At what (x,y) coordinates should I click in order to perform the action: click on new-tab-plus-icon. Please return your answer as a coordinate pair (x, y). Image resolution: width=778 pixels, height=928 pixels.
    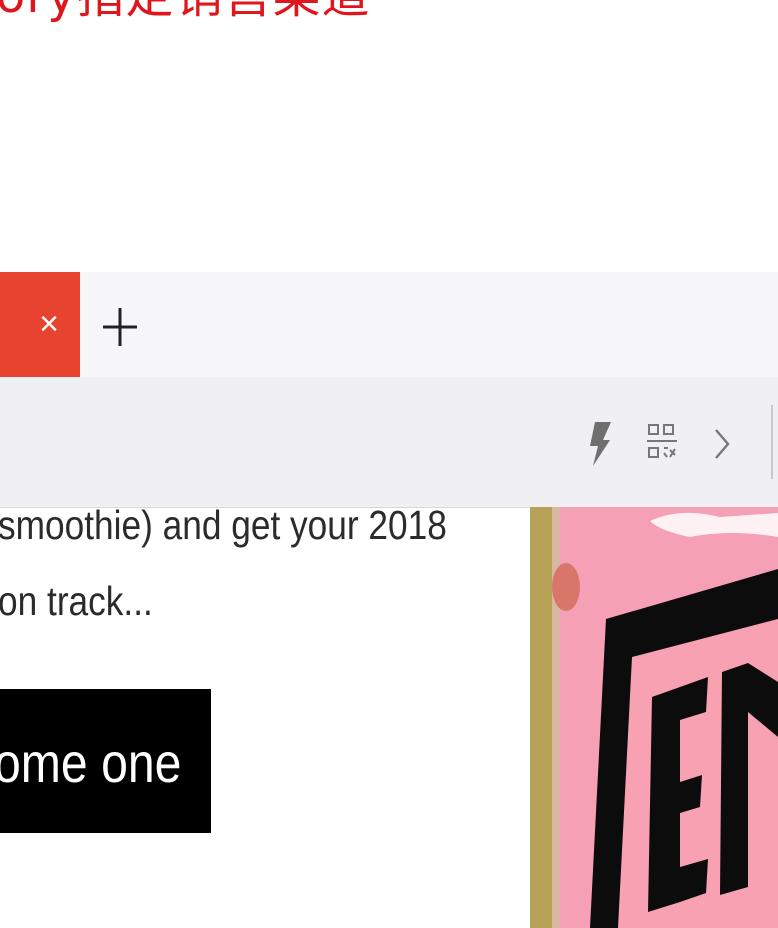
    Looking at the image, I should click on (120, 325).